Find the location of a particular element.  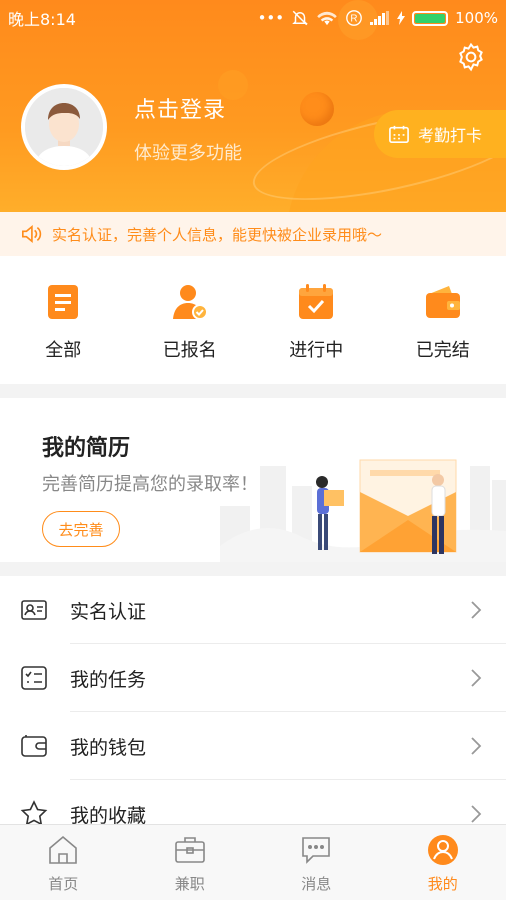

login-subtitle: 体验更多功能 is located at coordinates (188, 153).